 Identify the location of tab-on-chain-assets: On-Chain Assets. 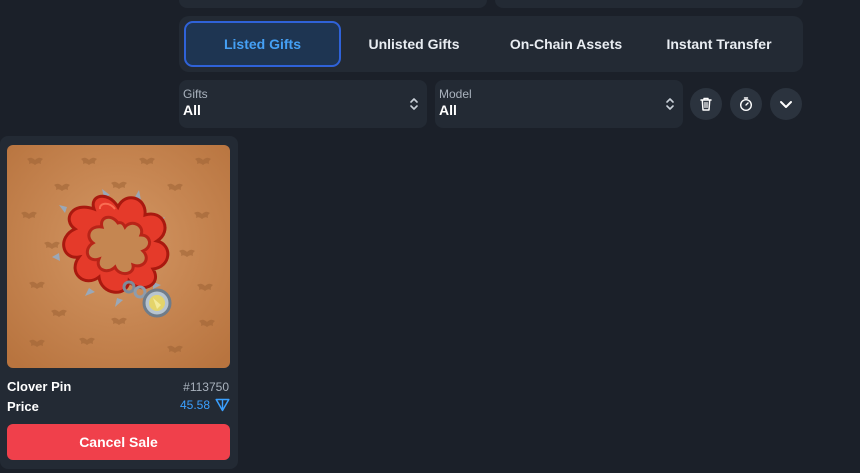
(566, 44).